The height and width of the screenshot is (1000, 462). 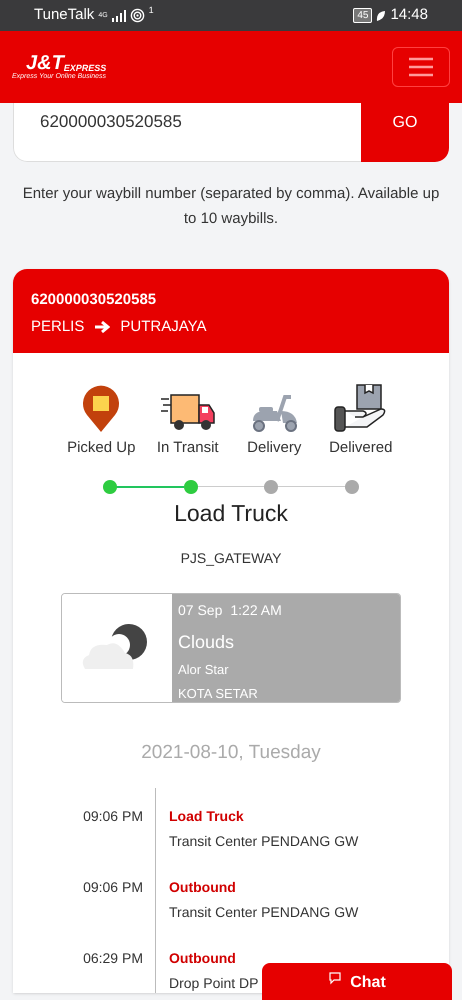 What do you see at coordinates (101, 448) in the screenshot?
I see `stage-label: Picked Up` at bounding box center [101, 448].